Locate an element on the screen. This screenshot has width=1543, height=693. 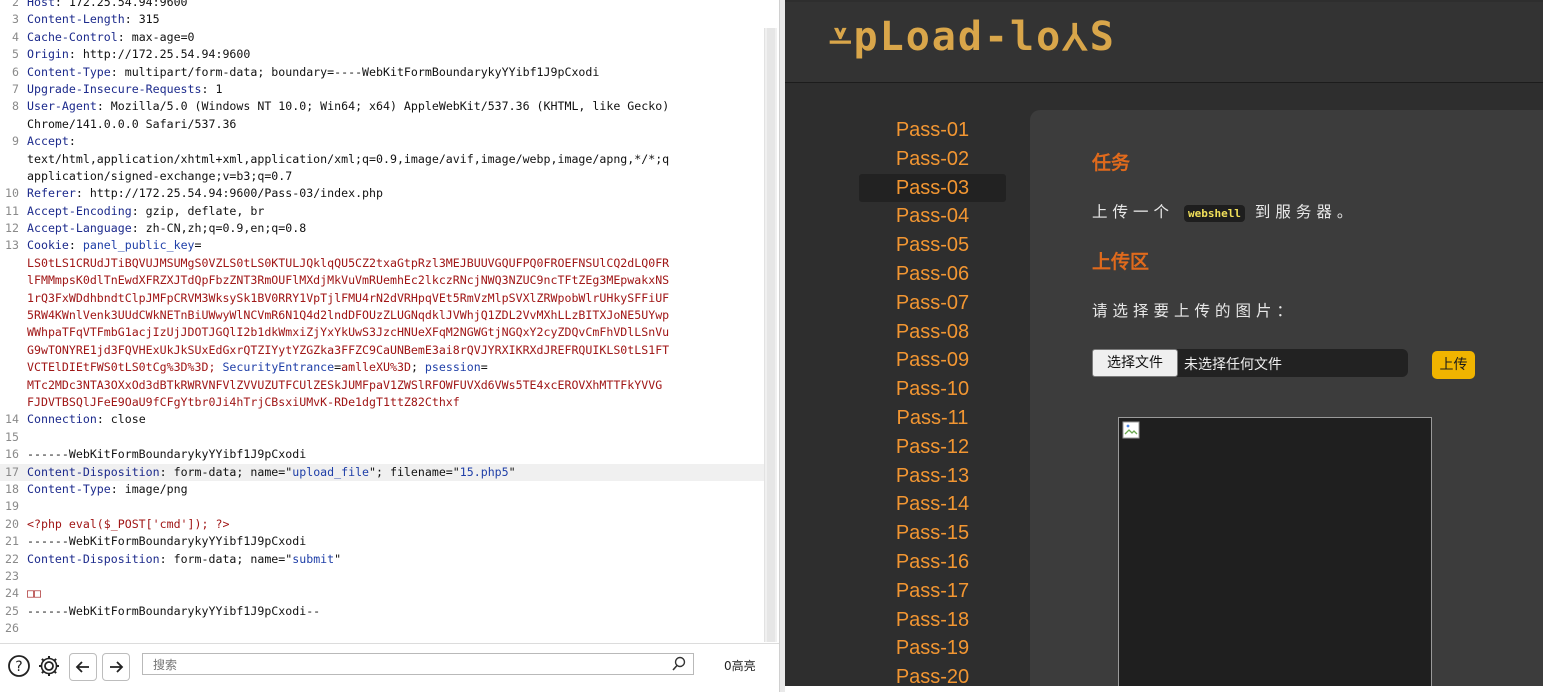
code-line: 9 Accept: is located at coordinates (382, 141).